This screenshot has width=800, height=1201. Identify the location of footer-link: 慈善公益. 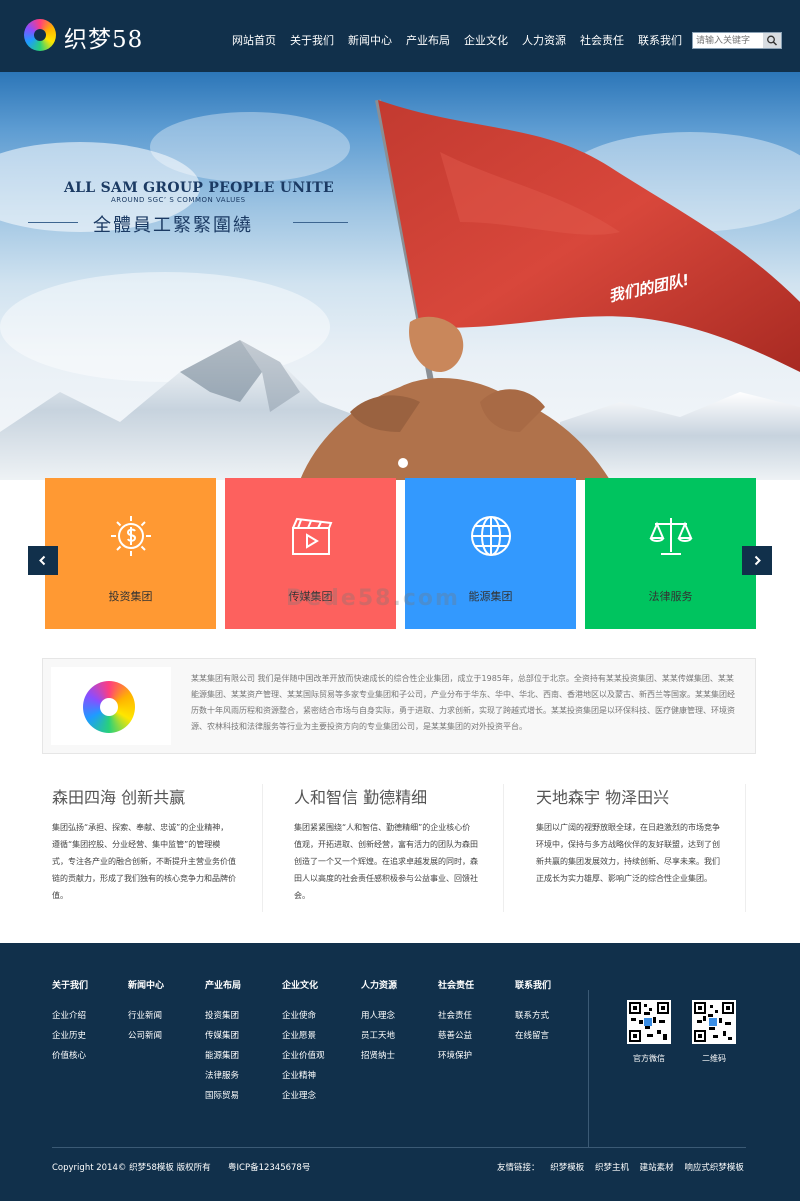
(456, 1036).